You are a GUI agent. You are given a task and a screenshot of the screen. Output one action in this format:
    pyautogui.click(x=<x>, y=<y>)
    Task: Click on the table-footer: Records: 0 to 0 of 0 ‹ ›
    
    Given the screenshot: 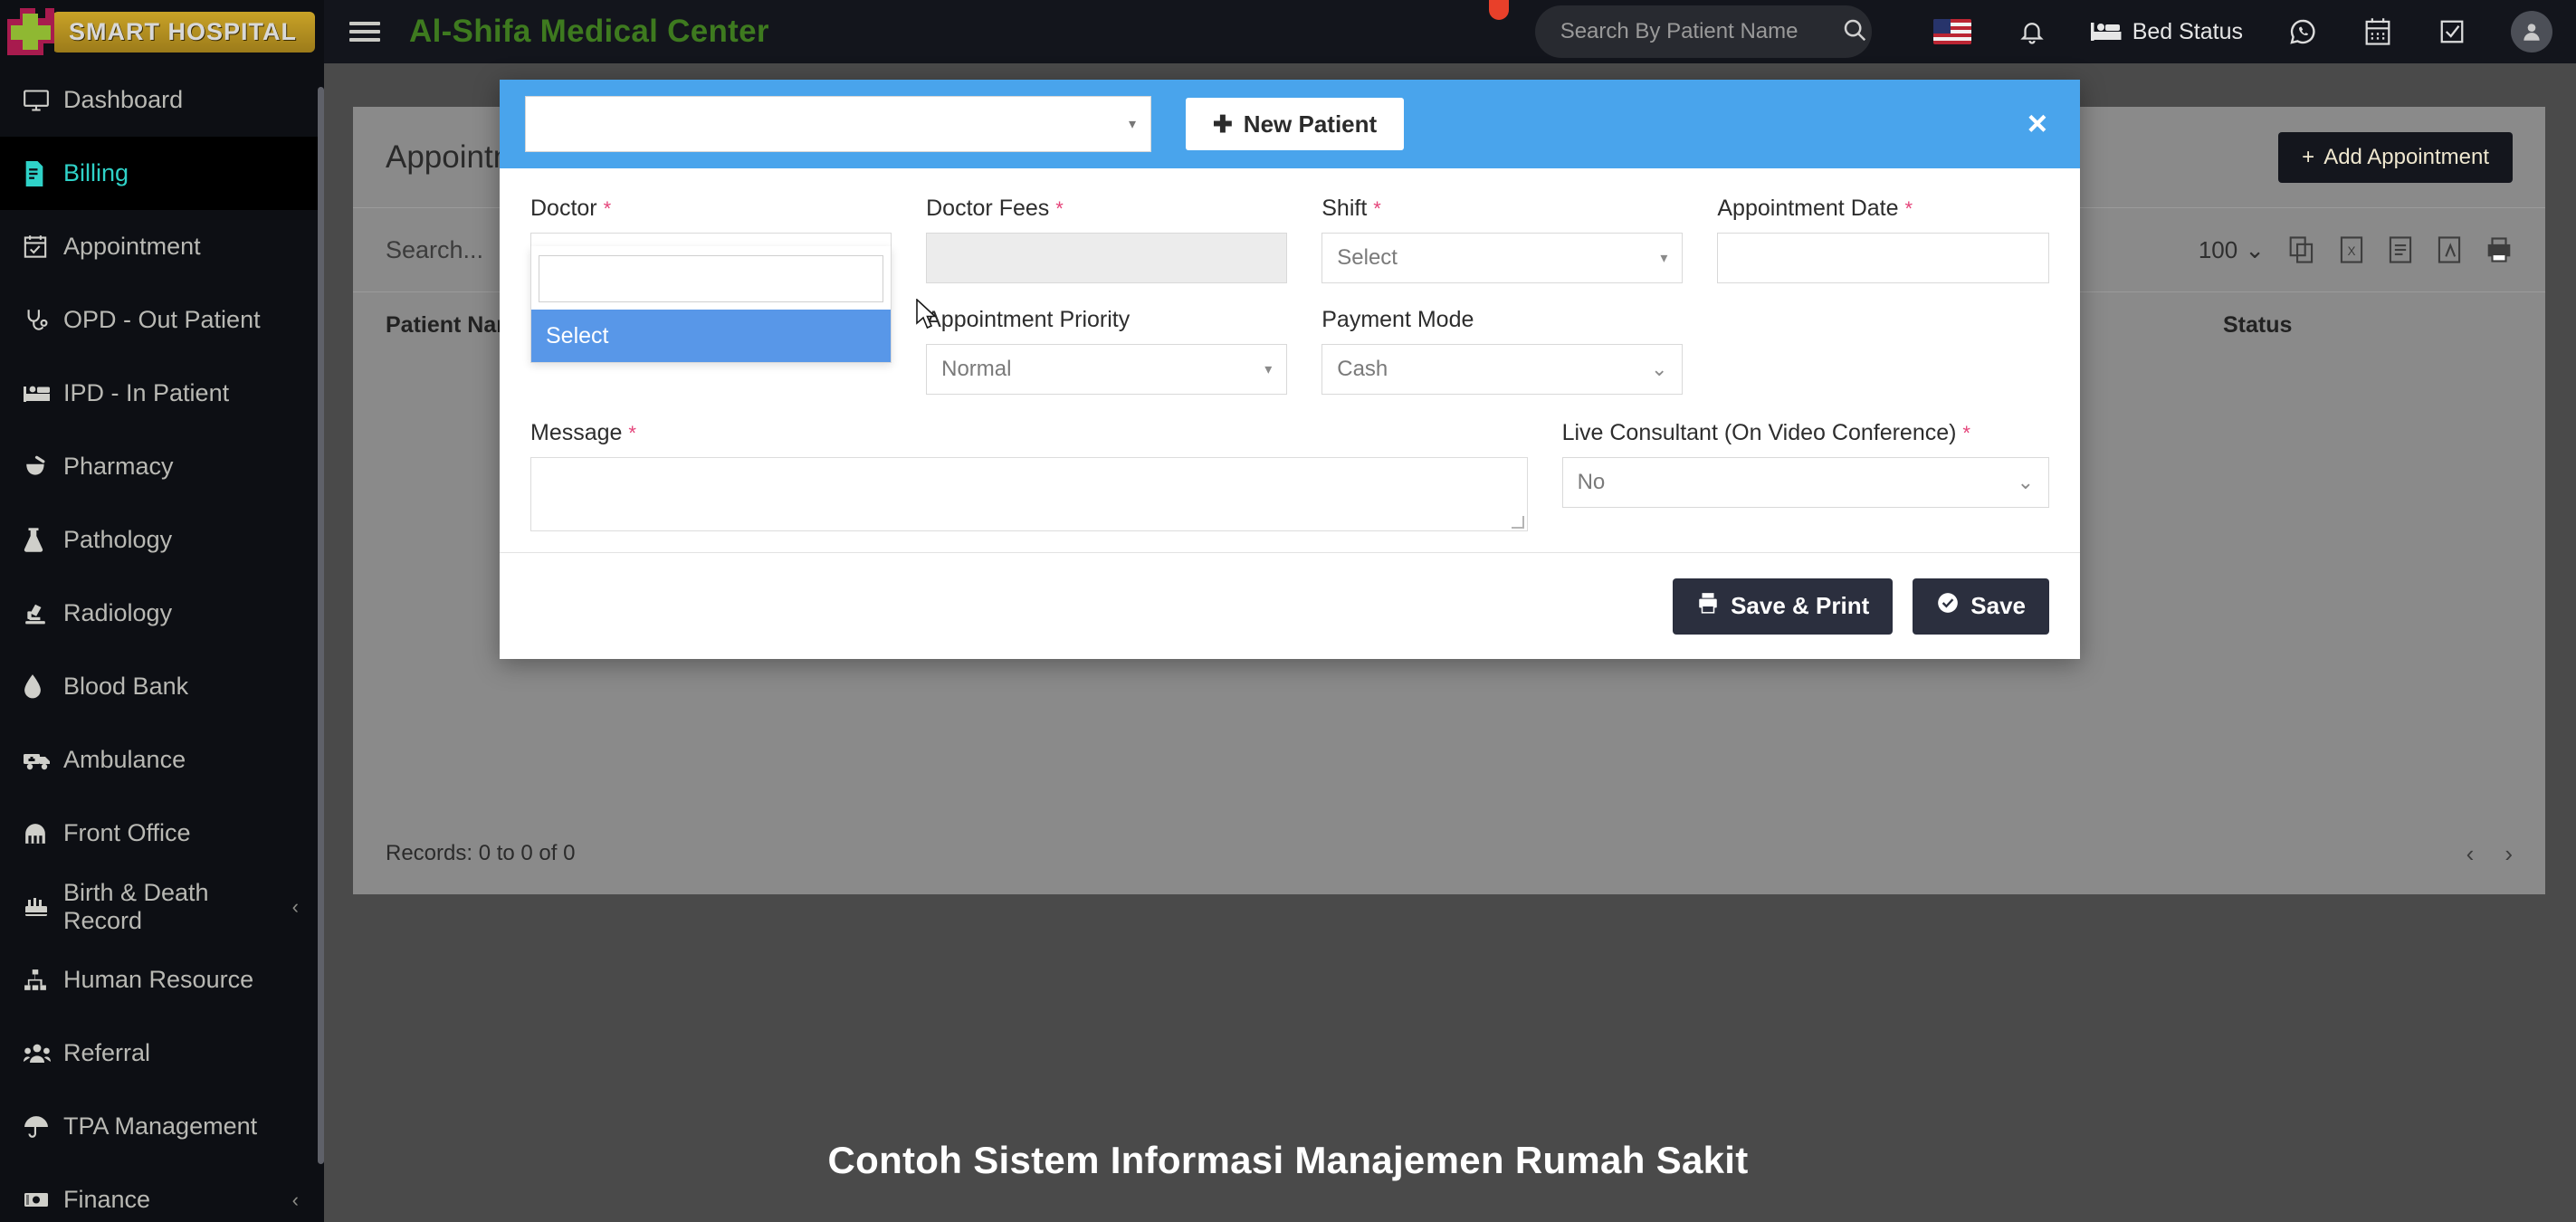 What is the action you would take?
    pyautogui.click(x=1449, y=853)
    